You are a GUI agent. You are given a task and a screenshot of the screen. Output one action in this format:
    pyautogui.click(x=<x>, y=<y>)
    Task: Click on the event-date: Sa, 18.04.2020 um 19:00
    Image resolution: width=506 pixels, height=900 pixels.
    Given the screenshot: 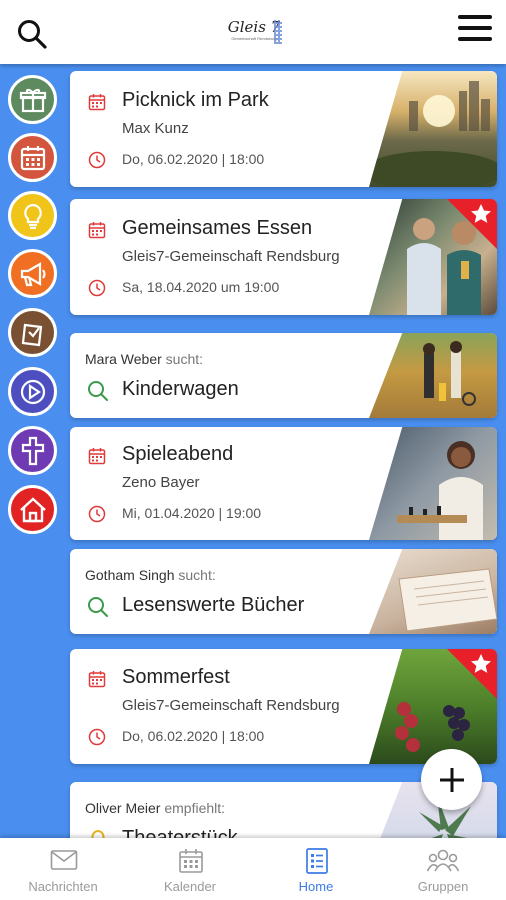 What is the action you would take?
    pyautogui.click(x=201, y=287)
    